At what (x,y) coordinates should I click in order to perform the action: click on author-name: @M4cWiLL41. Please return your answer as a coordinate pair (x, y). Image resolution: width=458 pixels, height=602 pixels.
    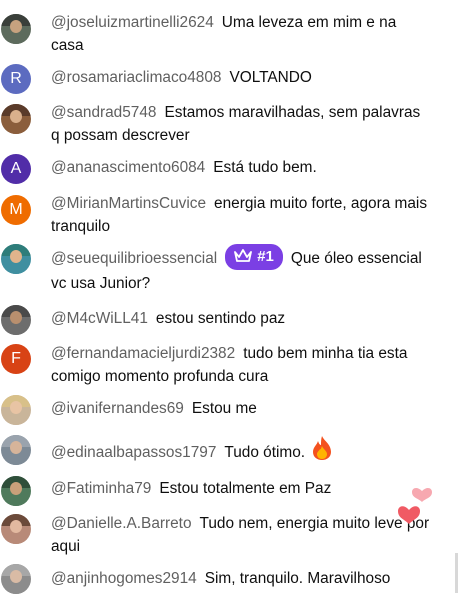
    Looking at the image, I should click on (99, 318).